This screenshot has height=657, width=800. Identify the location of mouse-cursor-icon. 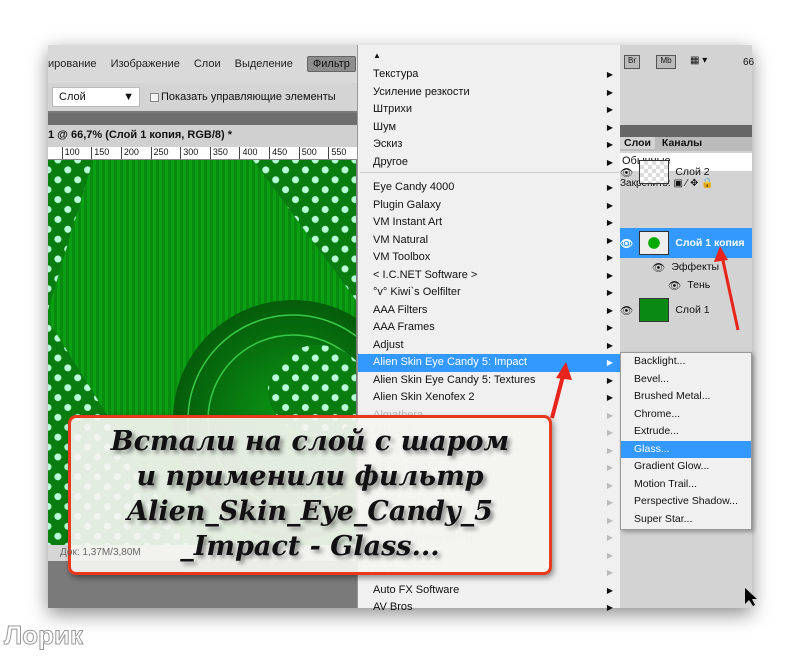
(751, 597).